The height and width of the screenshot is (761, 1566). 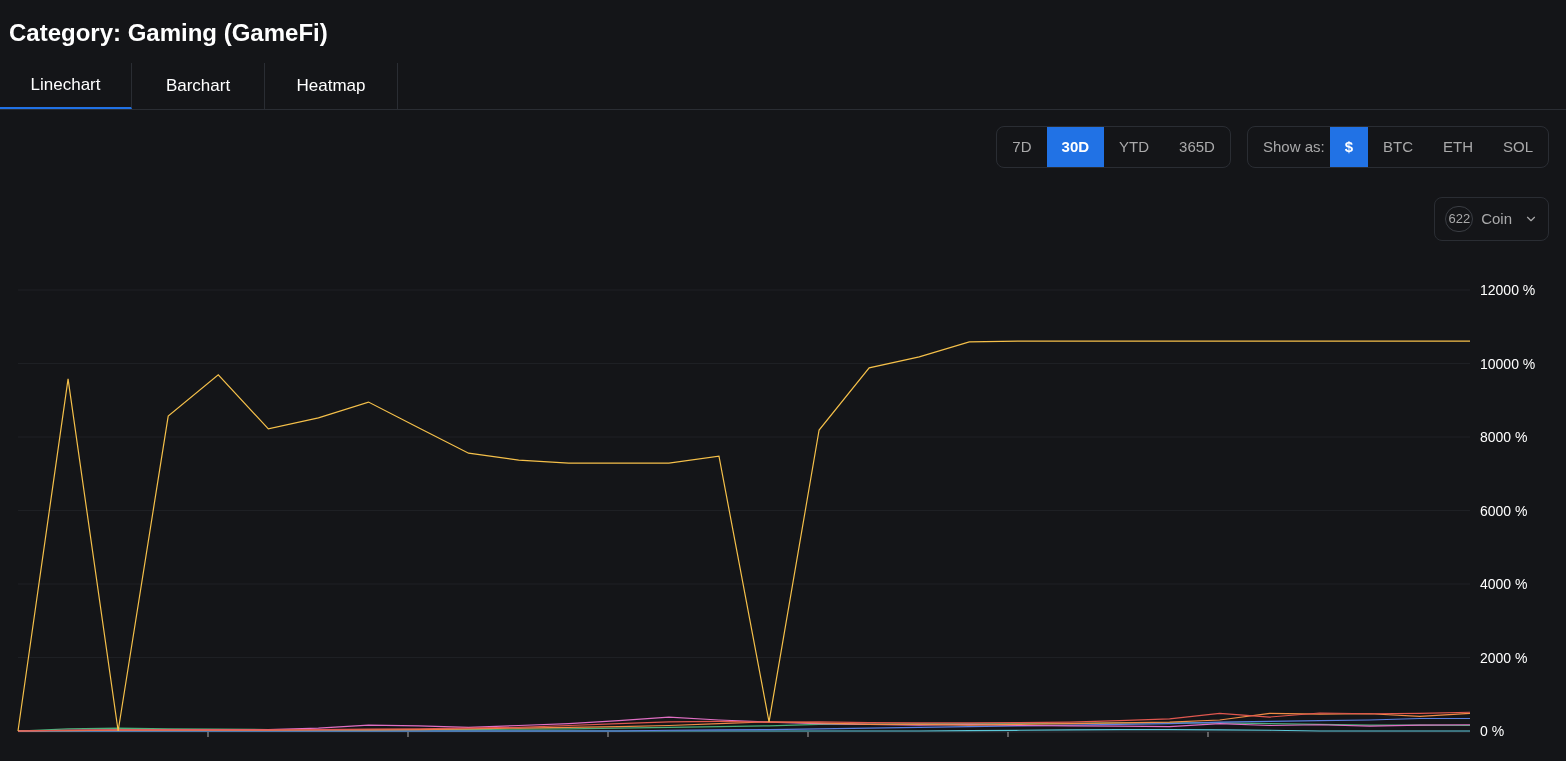 What do you see at coordinates (1458, 147) in the screenshot?
I see `currency-option: ETH` at bounding box center [1458, 147].